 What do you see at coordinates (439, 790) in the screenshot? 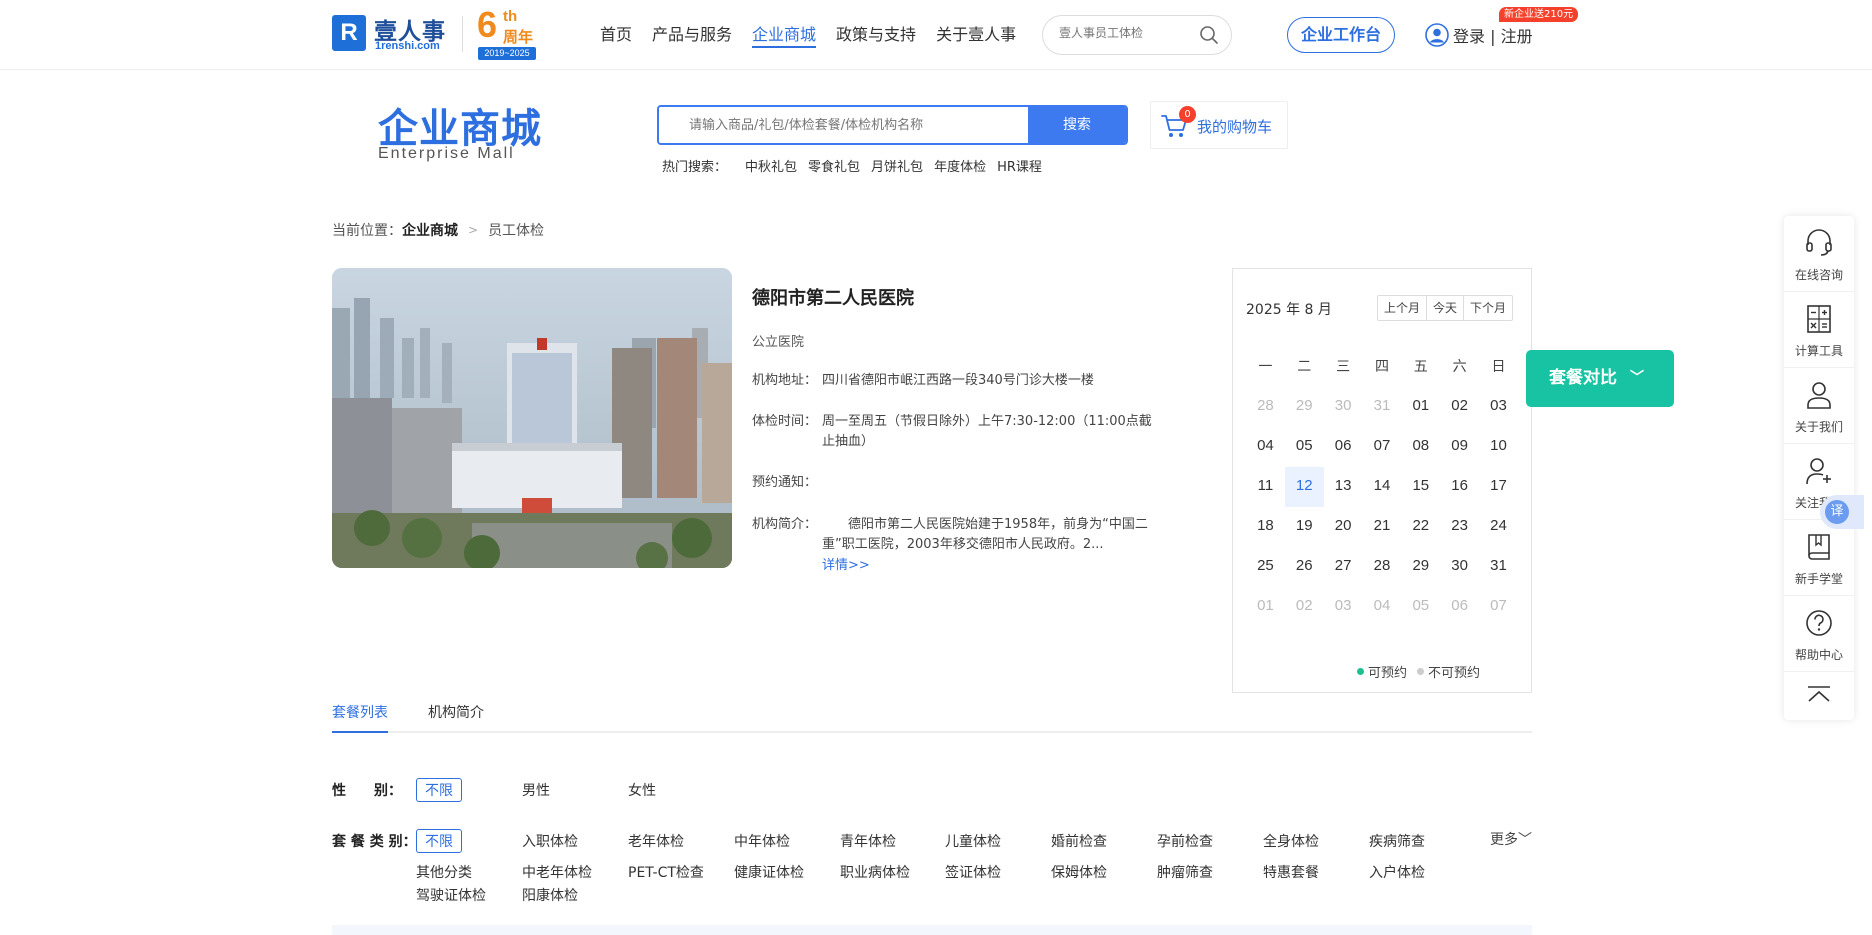
I see `gender-option-any: 不限` at bounding box center [439, 790].